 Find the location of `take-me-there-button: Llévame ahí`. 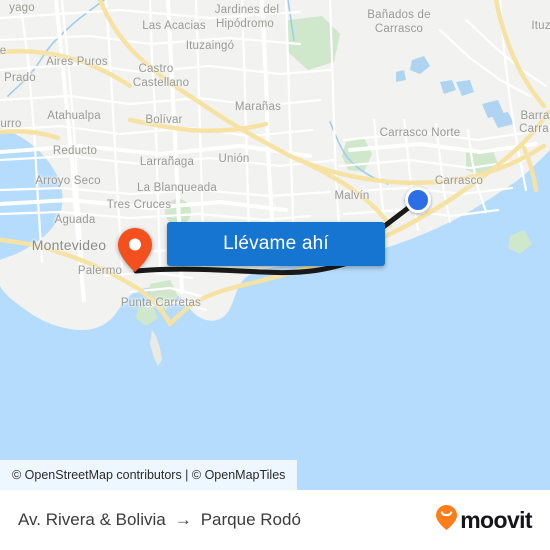

take-me-there-button: Llévame ahí is located at coordinates (276, 244).